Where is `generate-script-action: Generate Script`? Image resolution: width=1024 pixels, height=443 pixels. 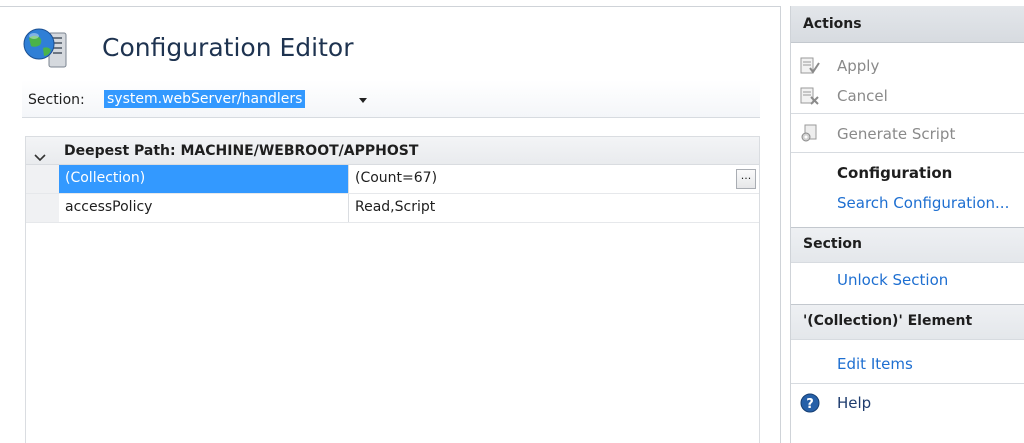
generate-script-action: Generate Script is located at coordinates (907, 134).